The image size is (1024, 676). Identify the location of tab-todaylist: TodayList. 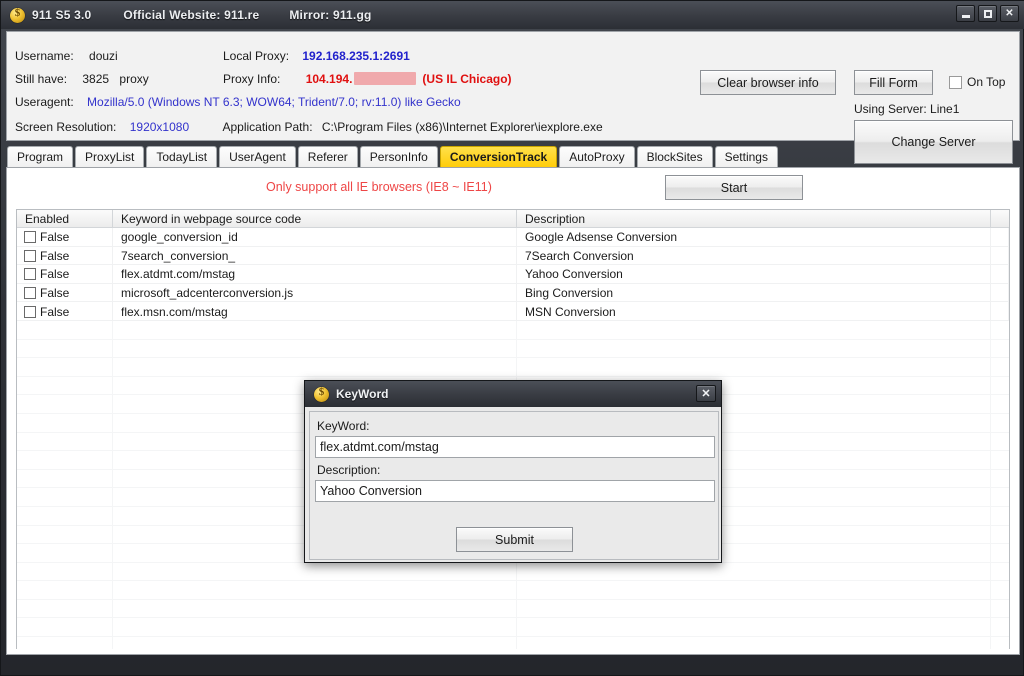
(182, 156).